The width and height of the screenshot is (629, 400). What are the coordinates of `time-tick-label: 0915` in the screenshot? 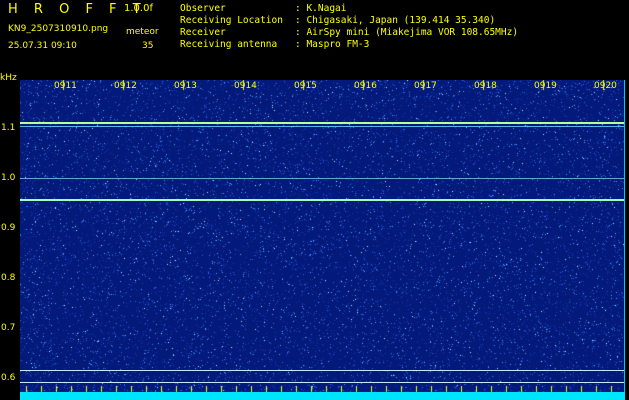 It's located at (305, 86).